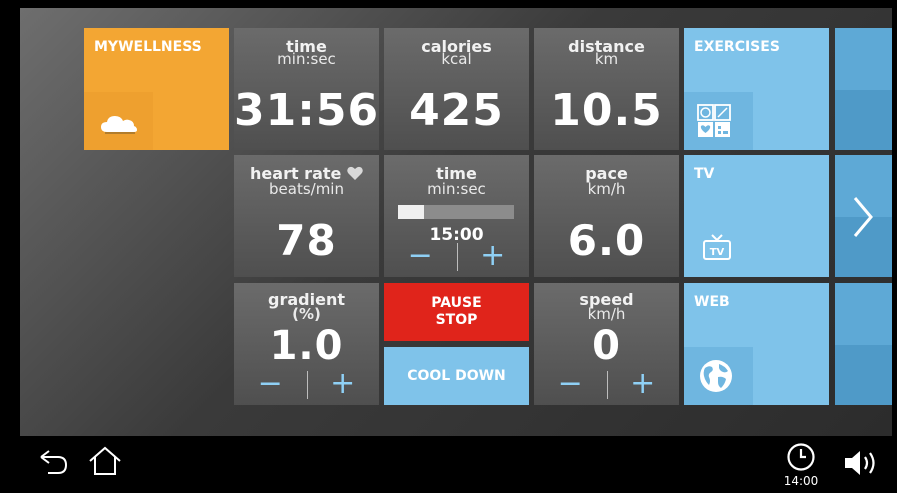 This screenshot has width=897, height=493. What do you see at coordinates (863, 314) in the screenshot?
I see `next-page-tile-bottom-inner` at bounding box center [863, 314].